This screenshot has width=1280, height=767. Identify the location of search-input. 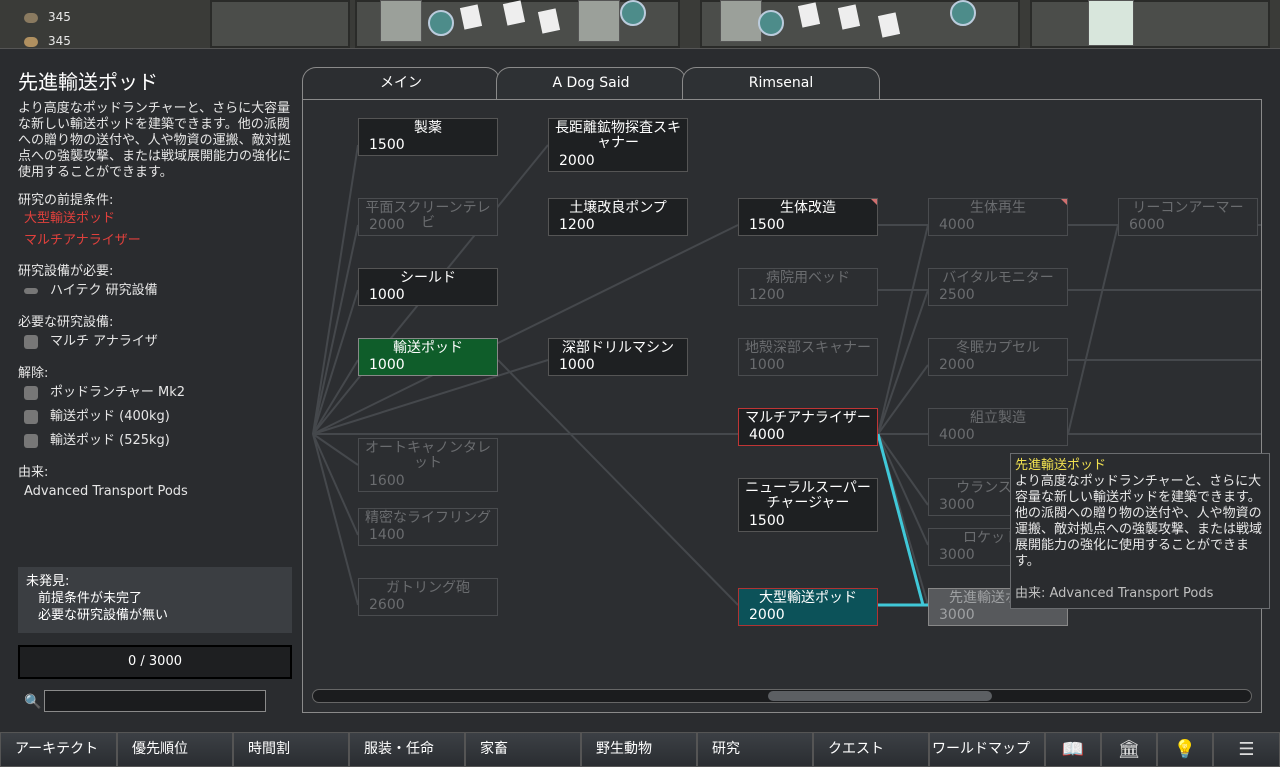
(155, 701).